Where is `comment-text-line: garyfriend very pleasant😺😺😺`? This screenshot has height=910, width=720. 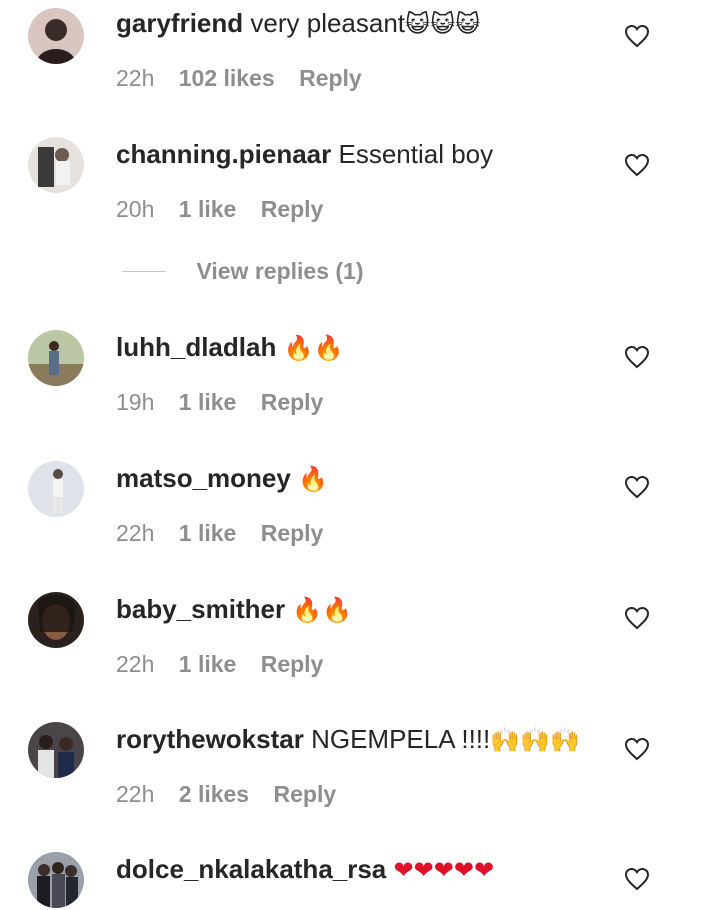
comment-text-line: garyfriend very pleasant😺😺😺 is located at coordinates (298, 23).